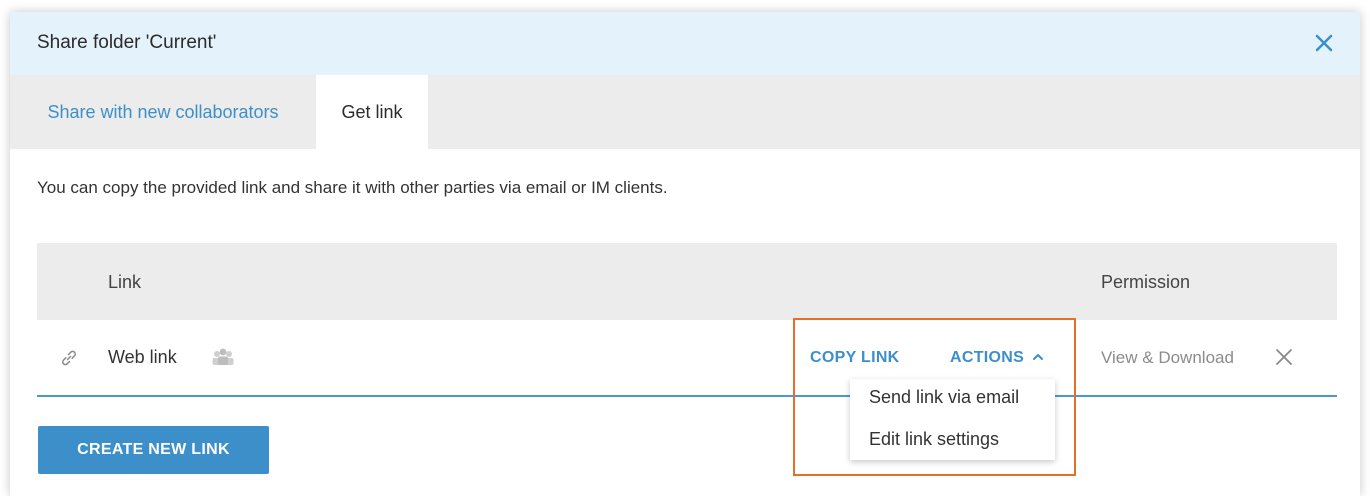  I want to click on actions-label: ACTIONS, so click(987, 358).